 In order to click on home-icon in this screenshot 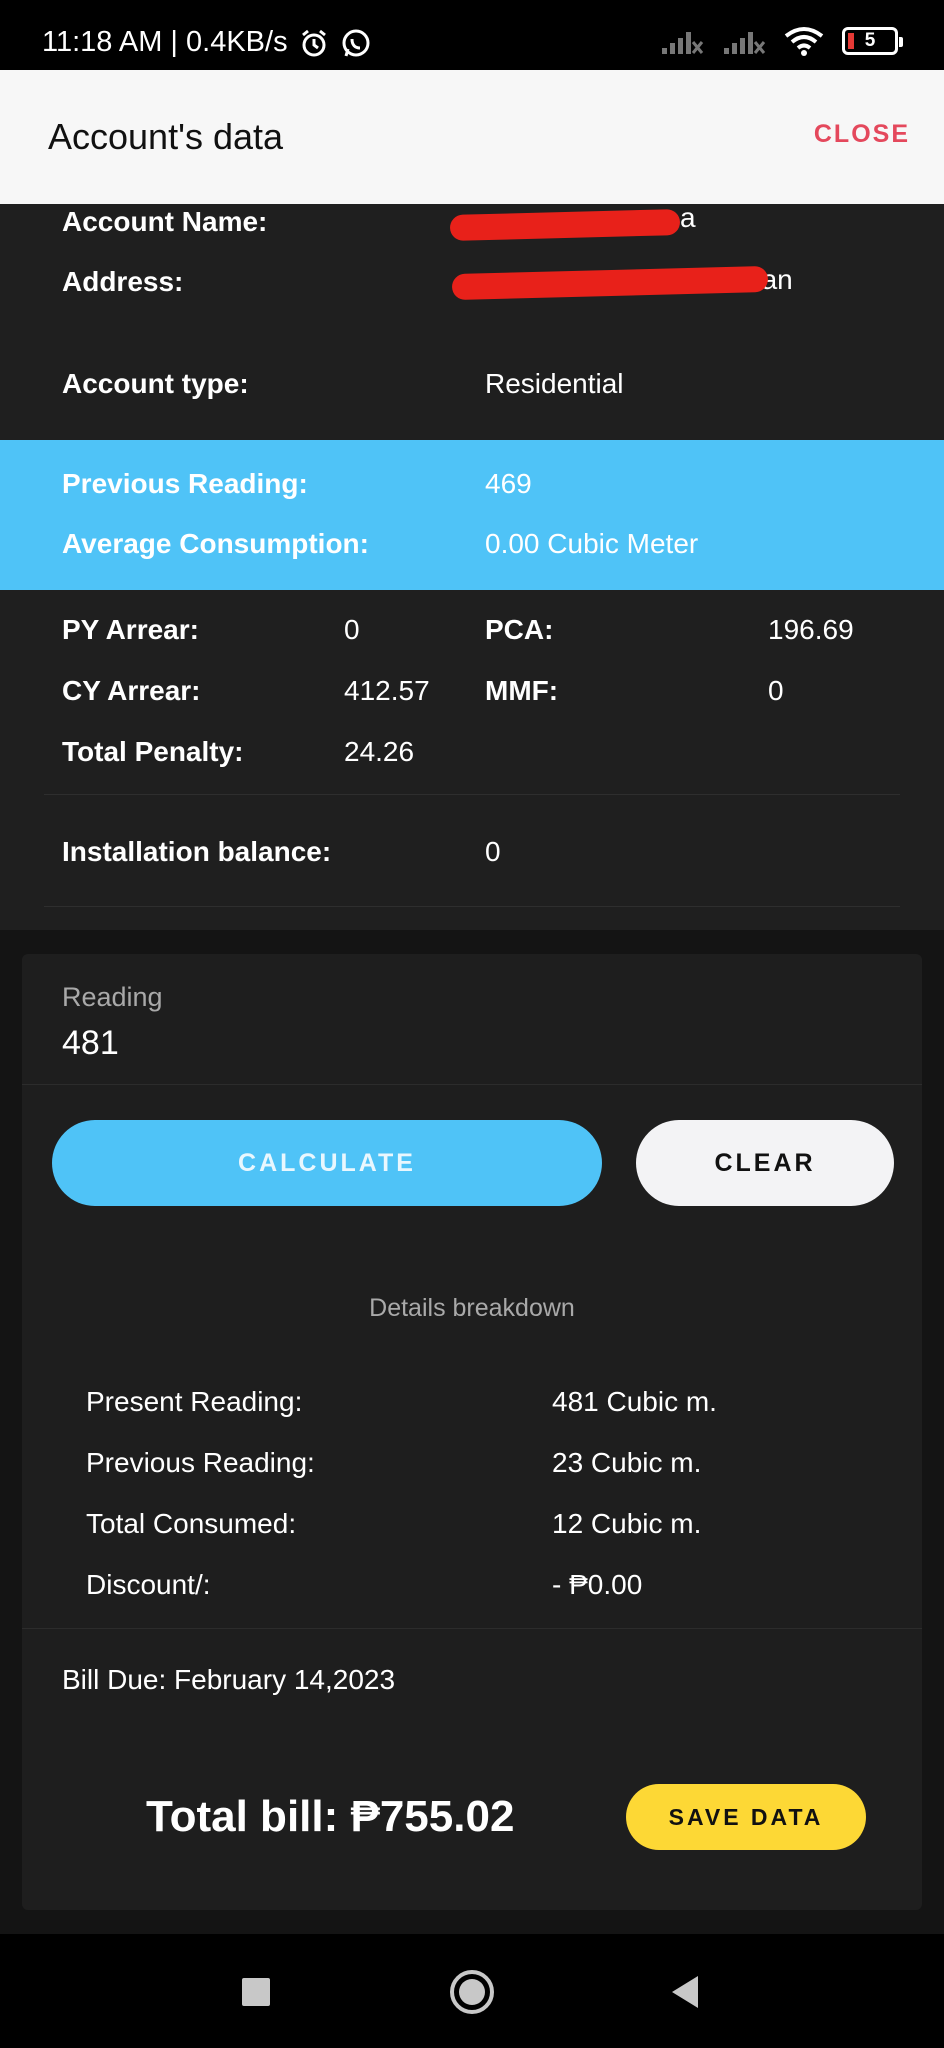, I will do `click(472, 1992)`.